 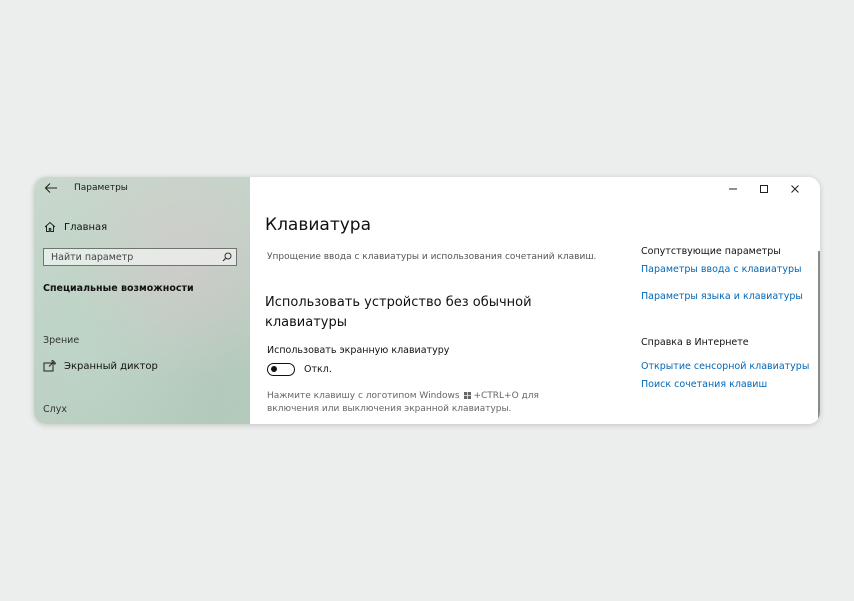 I want to click on windows-logo-icon, so click(x=468, y=395).